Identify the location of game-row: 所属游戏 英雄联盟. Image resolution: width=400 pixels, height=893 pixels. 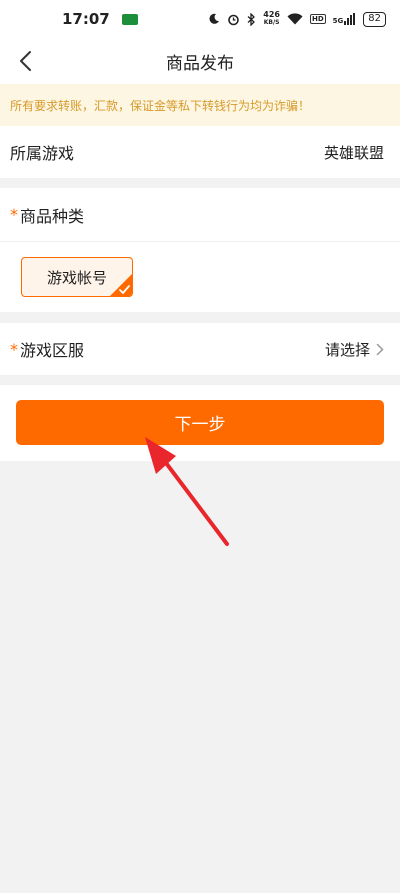
(200, 152).